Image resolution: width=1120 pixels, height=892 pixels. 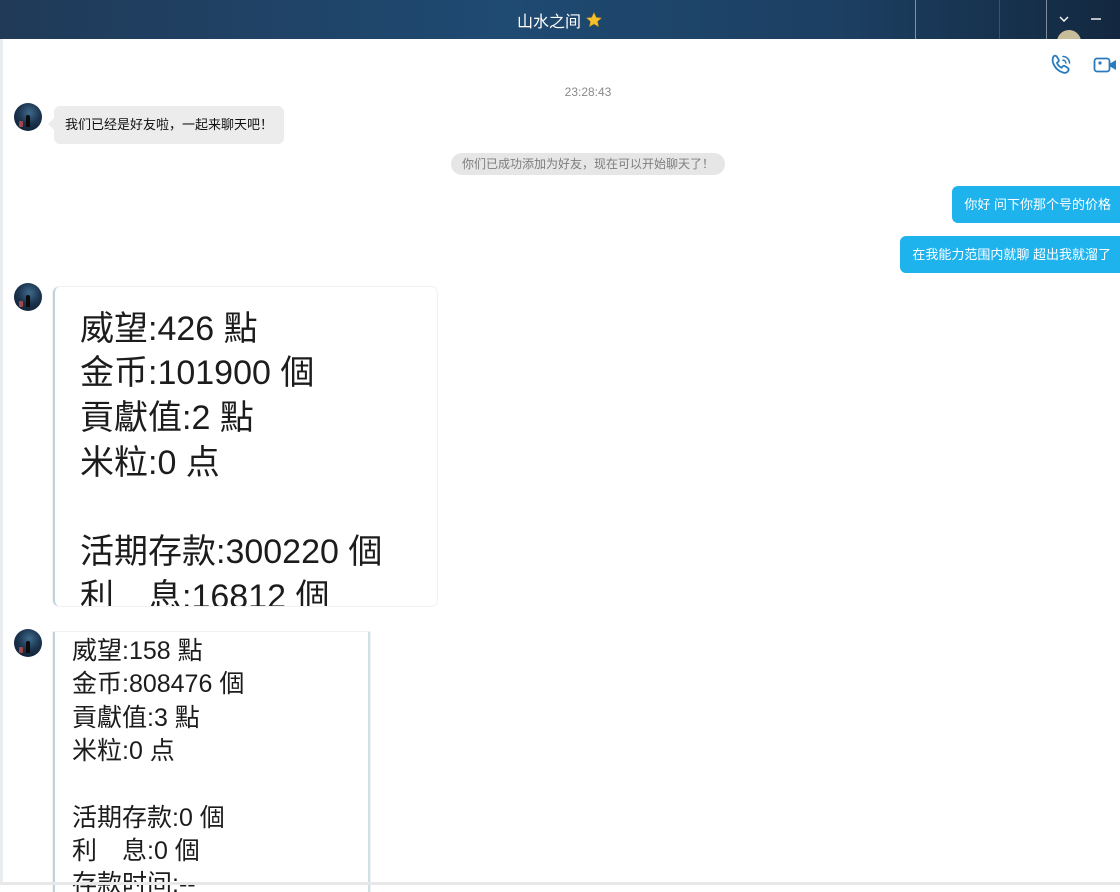 I want to click on image-text-line: 存款时间:--, so click(x=134, y=881).